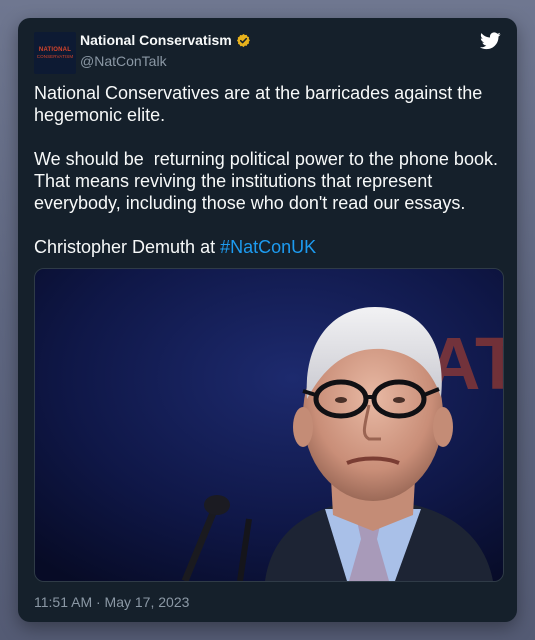  What do you see at coordinates (490, 41) in the screenshot?
I see `twitter-bird-icon` at bounding box center [490, 41].